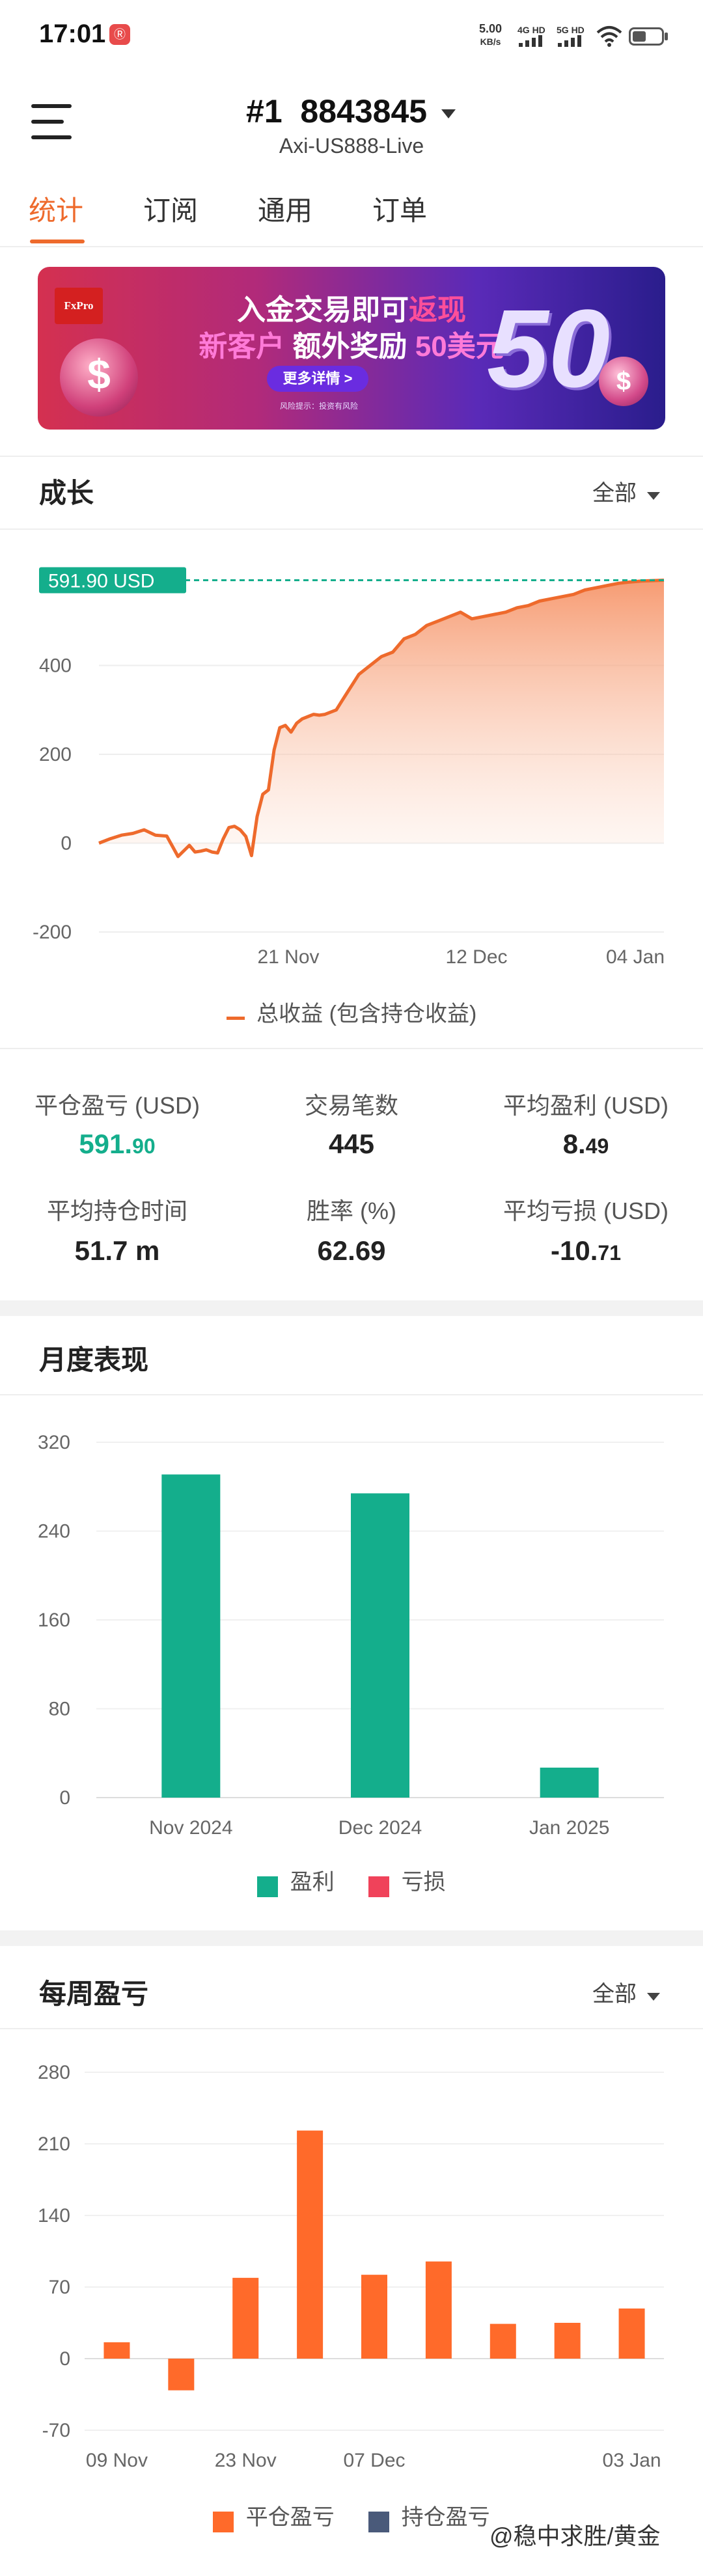 The image size is (703, 2576). Describe the element at coordinates (381, 718) in the screenshot. I see `growth-area` at that location.